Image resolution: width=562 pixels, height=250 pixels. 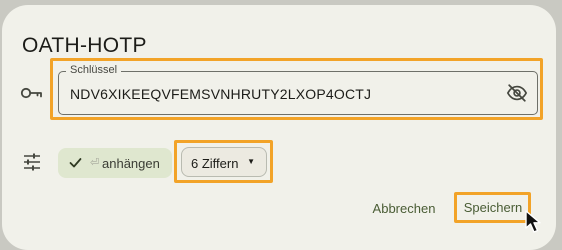 What do you see at coordinates (517, 93) in the screenshot?
I see `eye-off-icon` at bounding box center [517, 93].